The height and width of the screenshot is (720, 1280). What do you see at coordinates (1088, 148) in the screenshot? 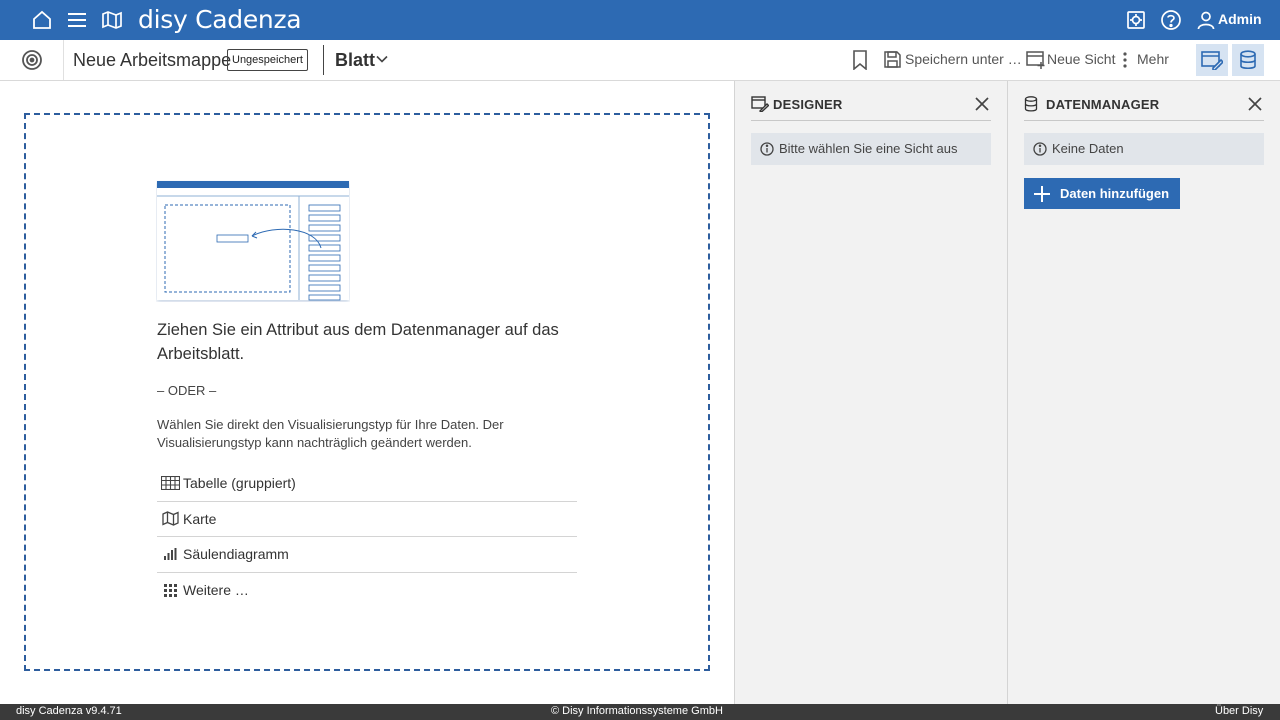
I see `datamanager-info-text: Keine Daten` at bounding box center [1088, 148].